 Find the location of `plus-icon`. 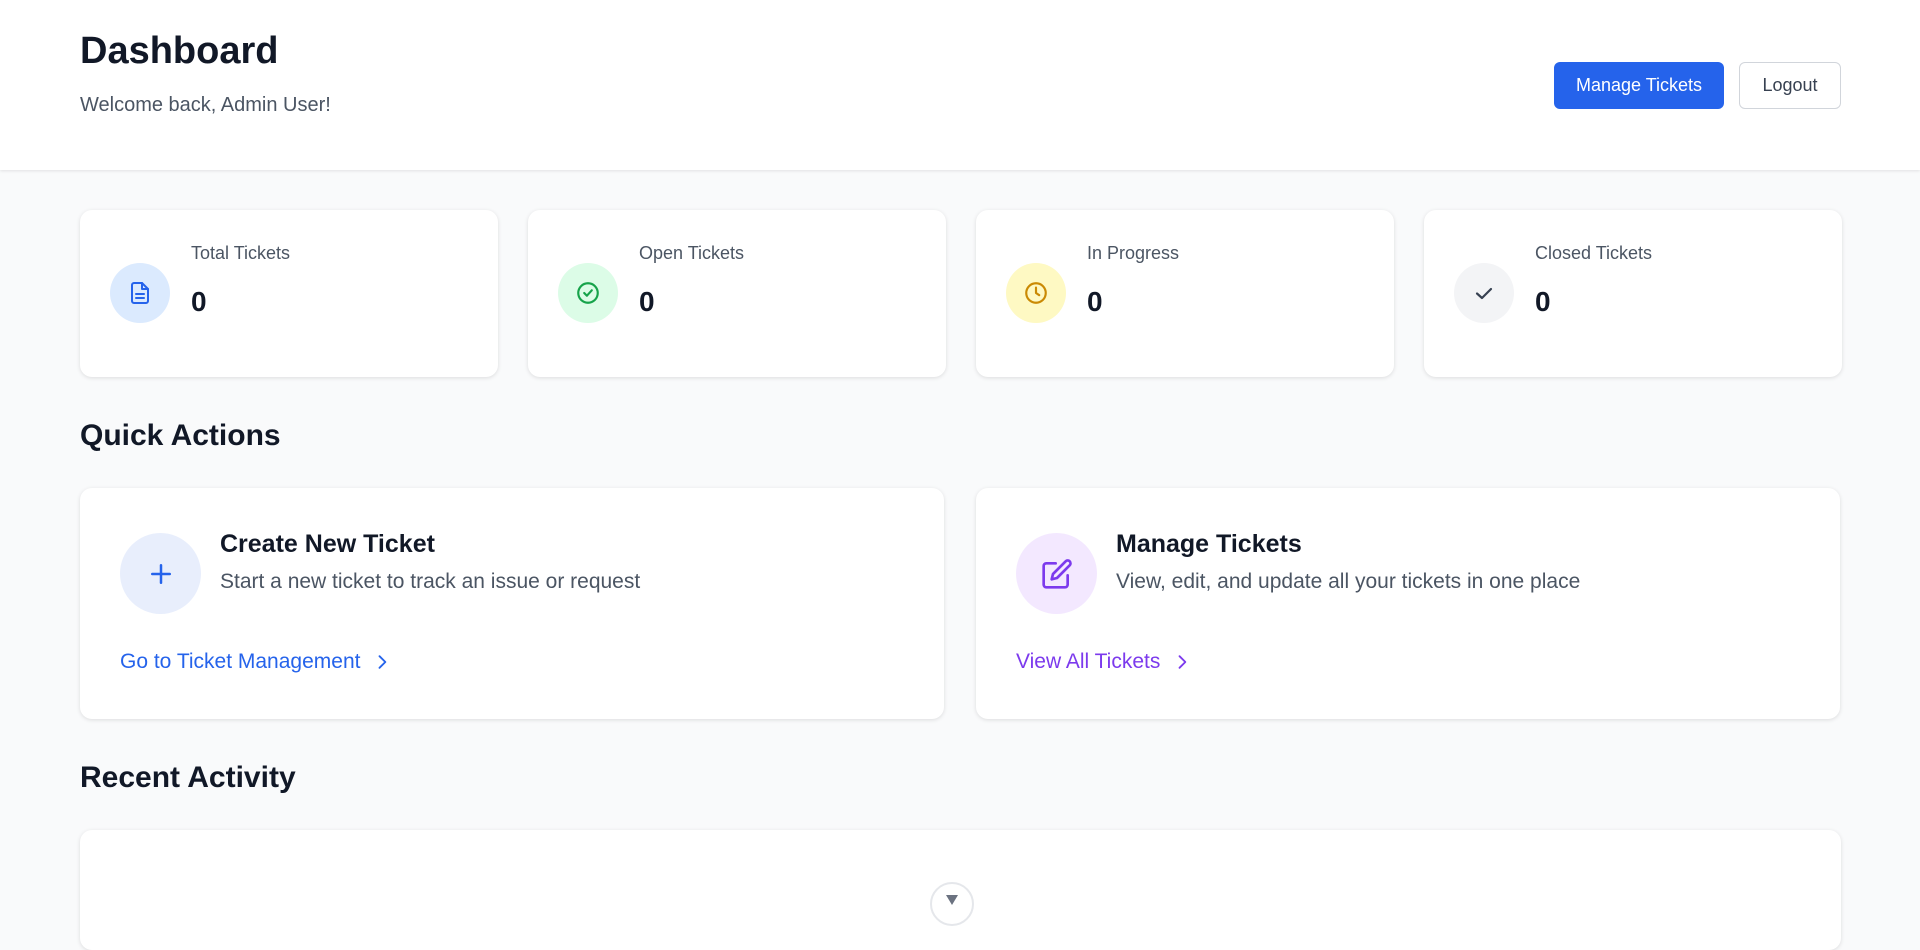

plus-icon is located at coordinates (160, 573).